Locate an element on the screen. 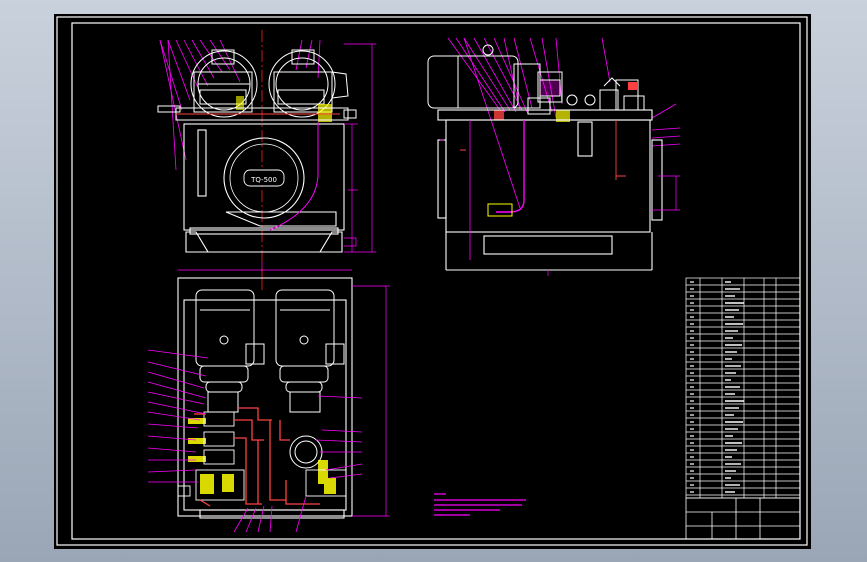 The image size is (867, 562). coupling-left is located at coordinates (325, 113).